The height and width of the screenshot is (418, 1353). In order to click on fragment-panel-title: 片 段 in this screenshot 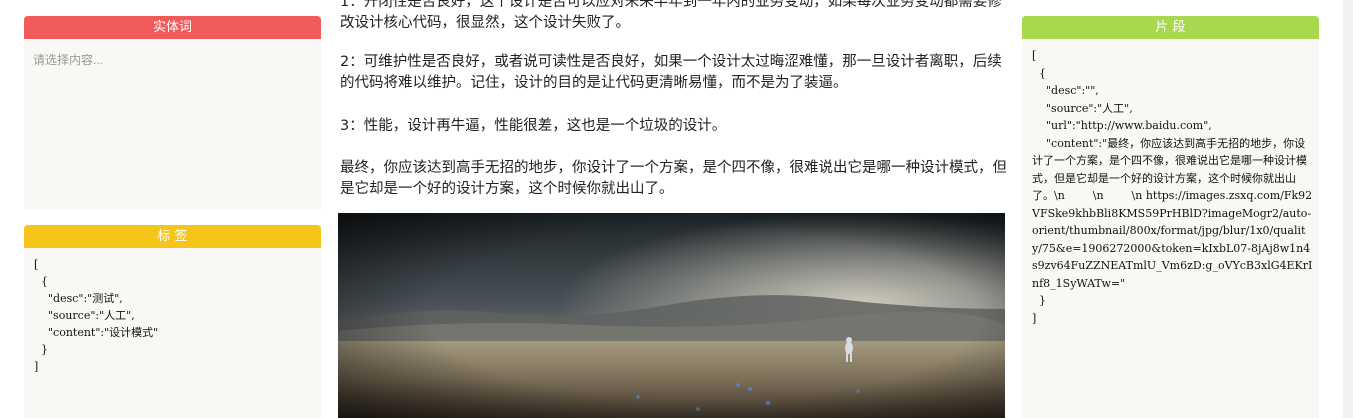, I will do `click(1170, 27)`.